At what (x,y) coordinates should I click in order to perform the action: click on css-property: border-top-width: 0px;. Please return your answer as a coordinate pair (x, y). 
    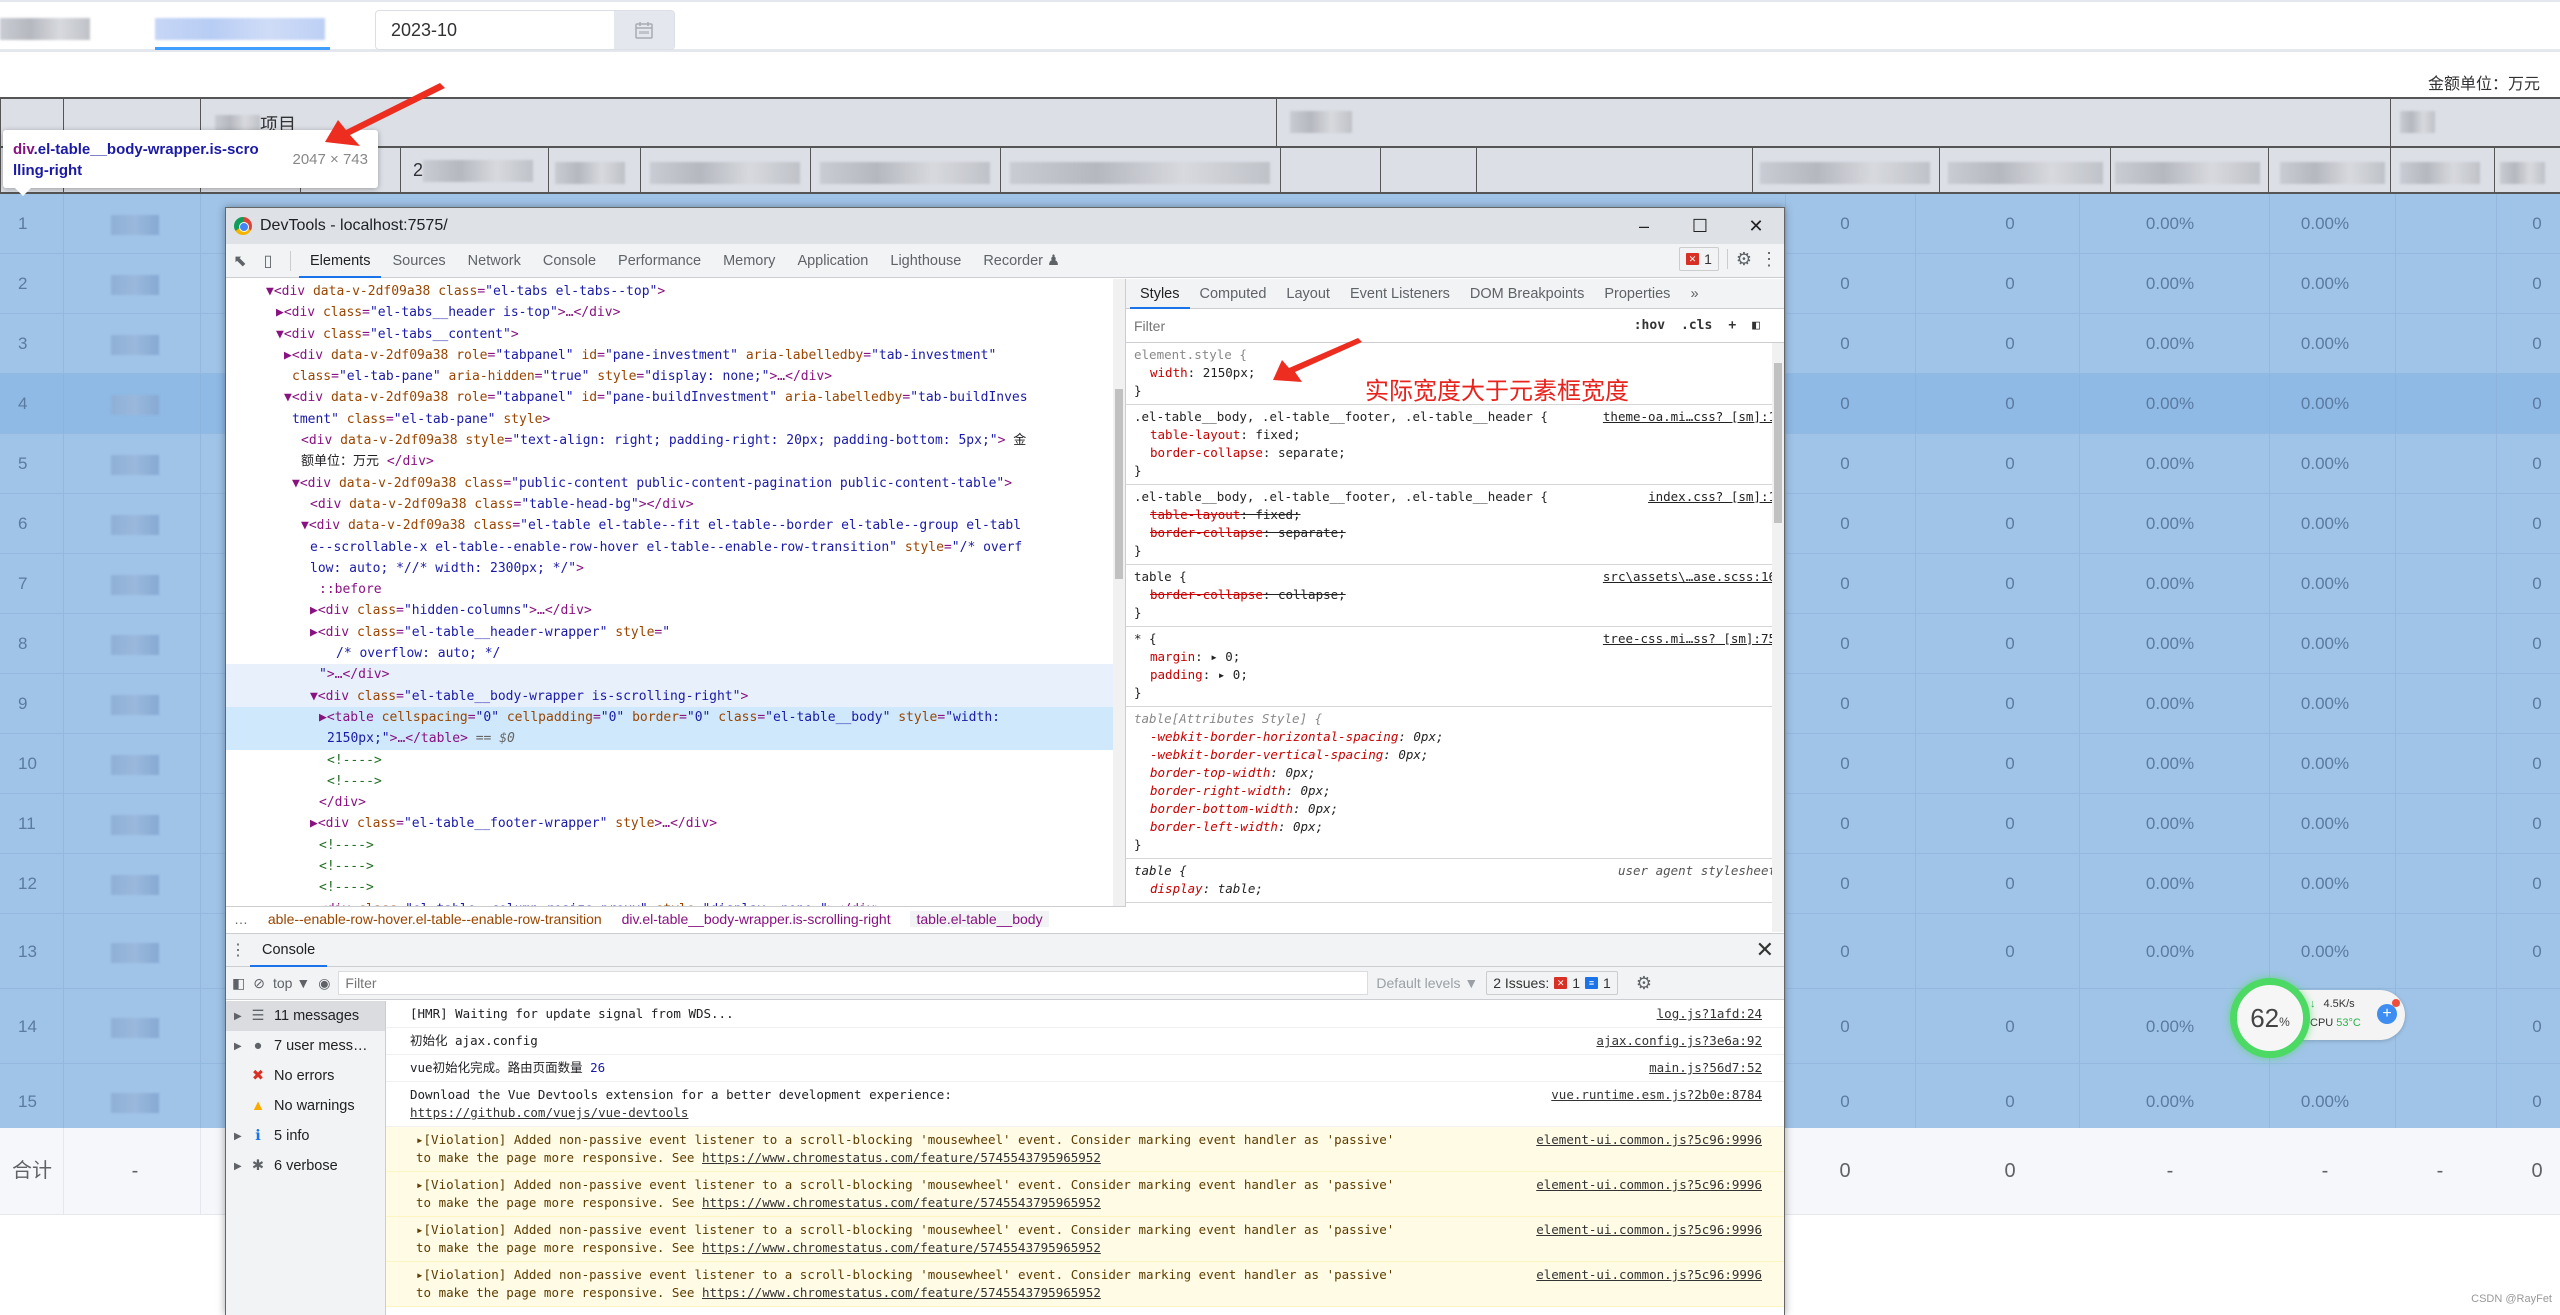
    Looking at the image, I should click on (1455, 773).